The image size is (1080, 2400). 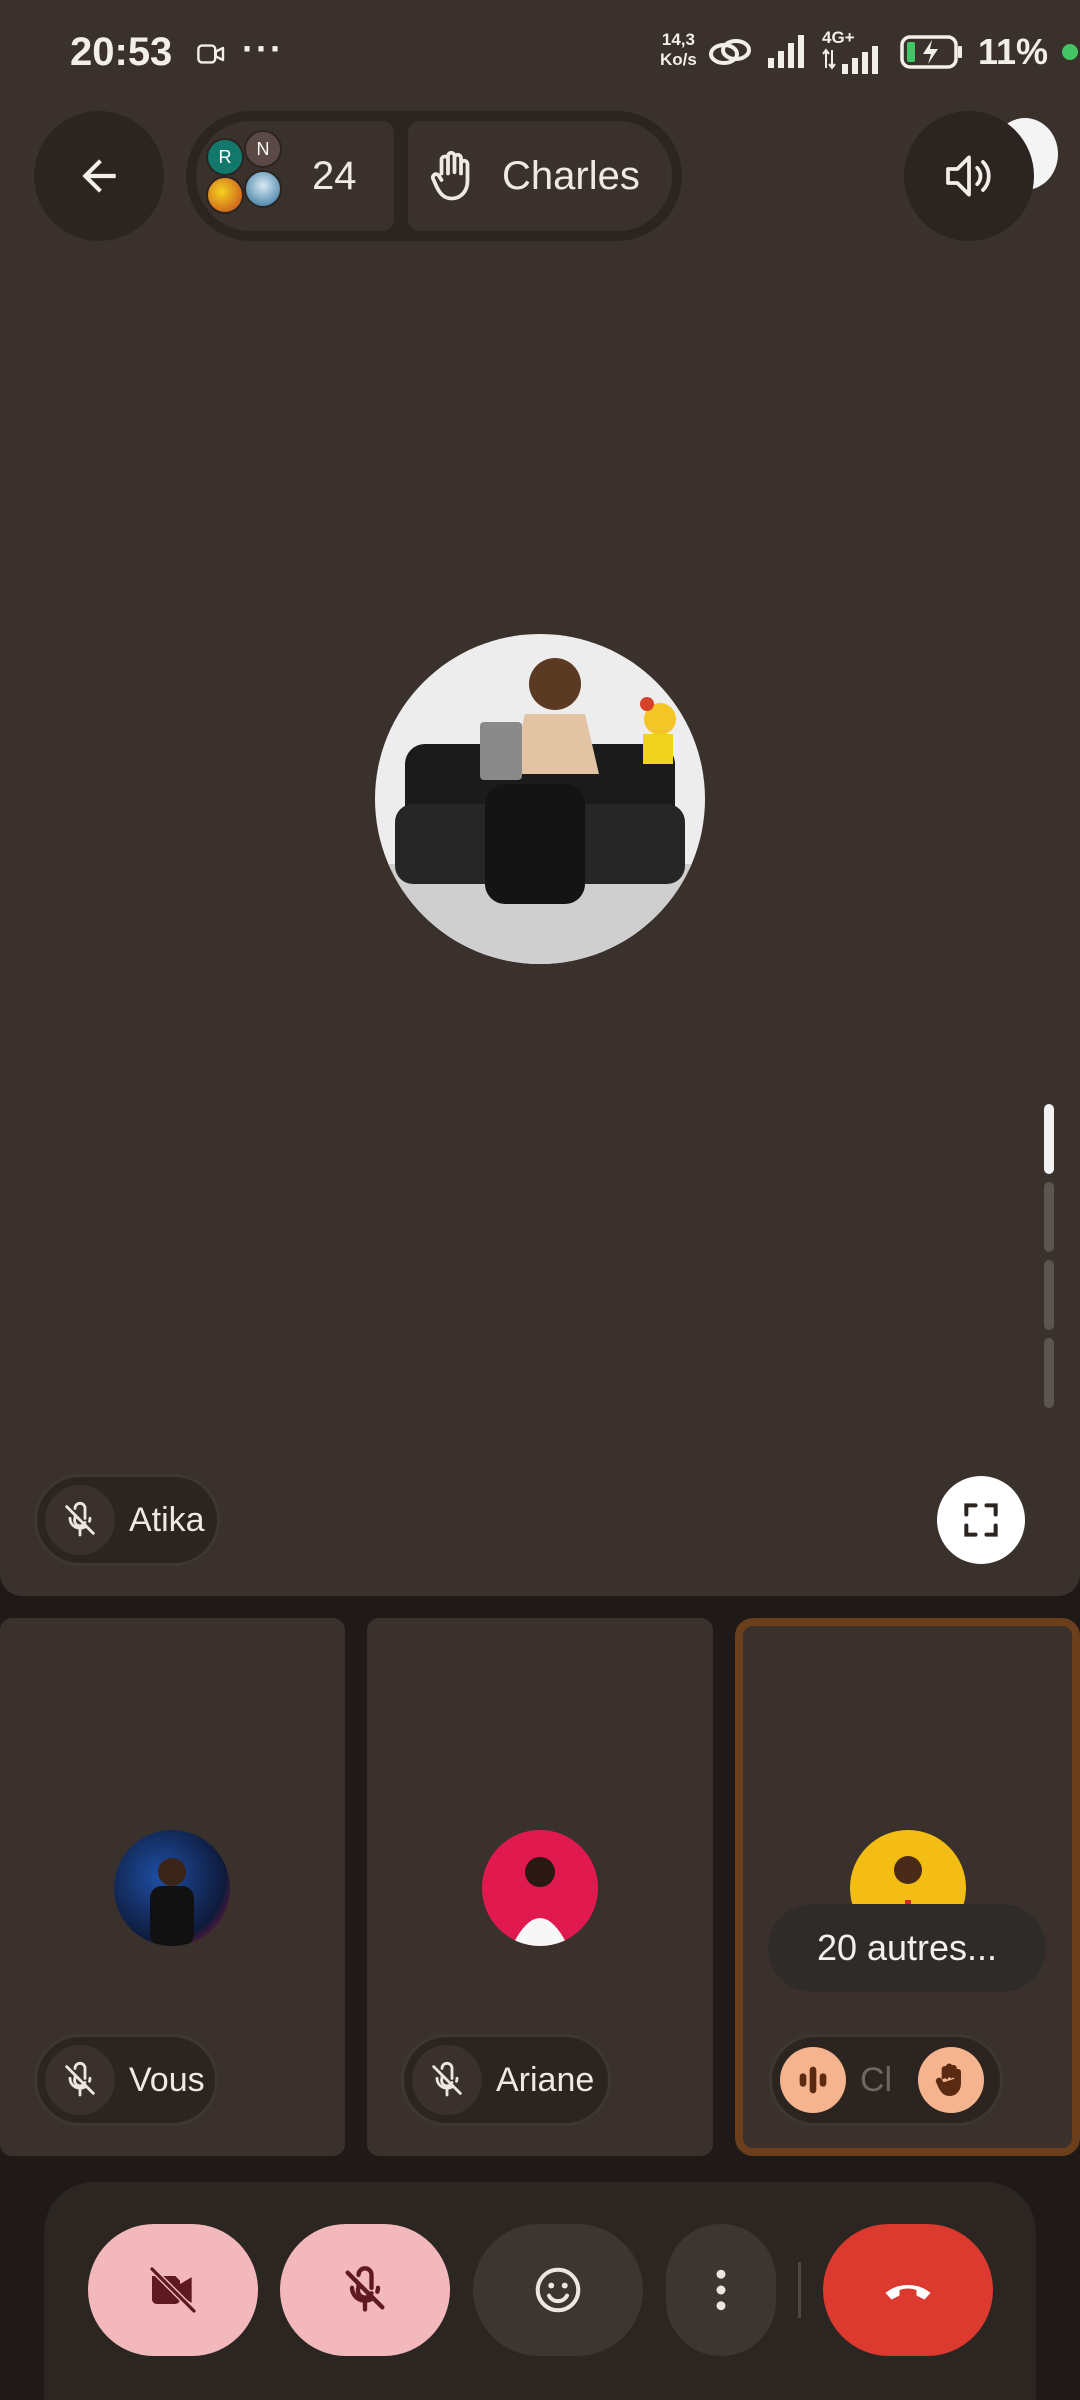 What do you see at coordinates (838, 37) in the screenshot?
I see `network-type: 4G+` at bounding box center [838, 37].